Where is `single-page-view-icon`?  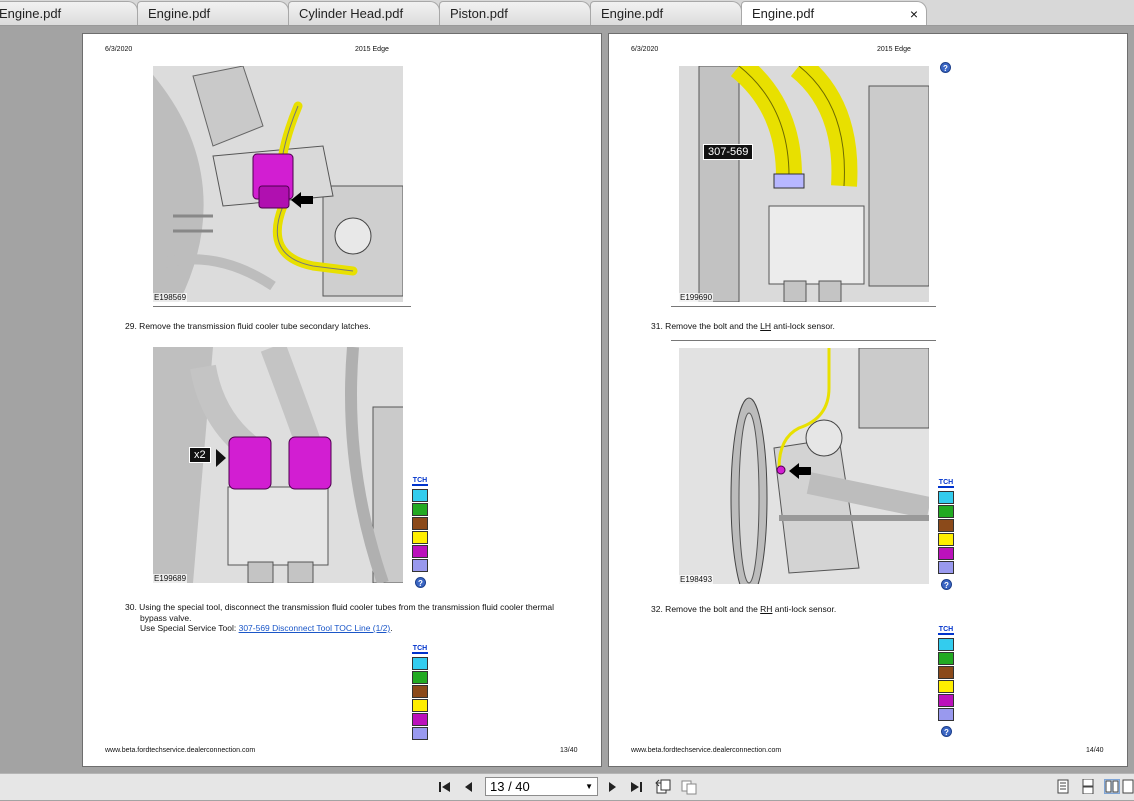 single-page-view-icon is located at coordinates (1063, 786).